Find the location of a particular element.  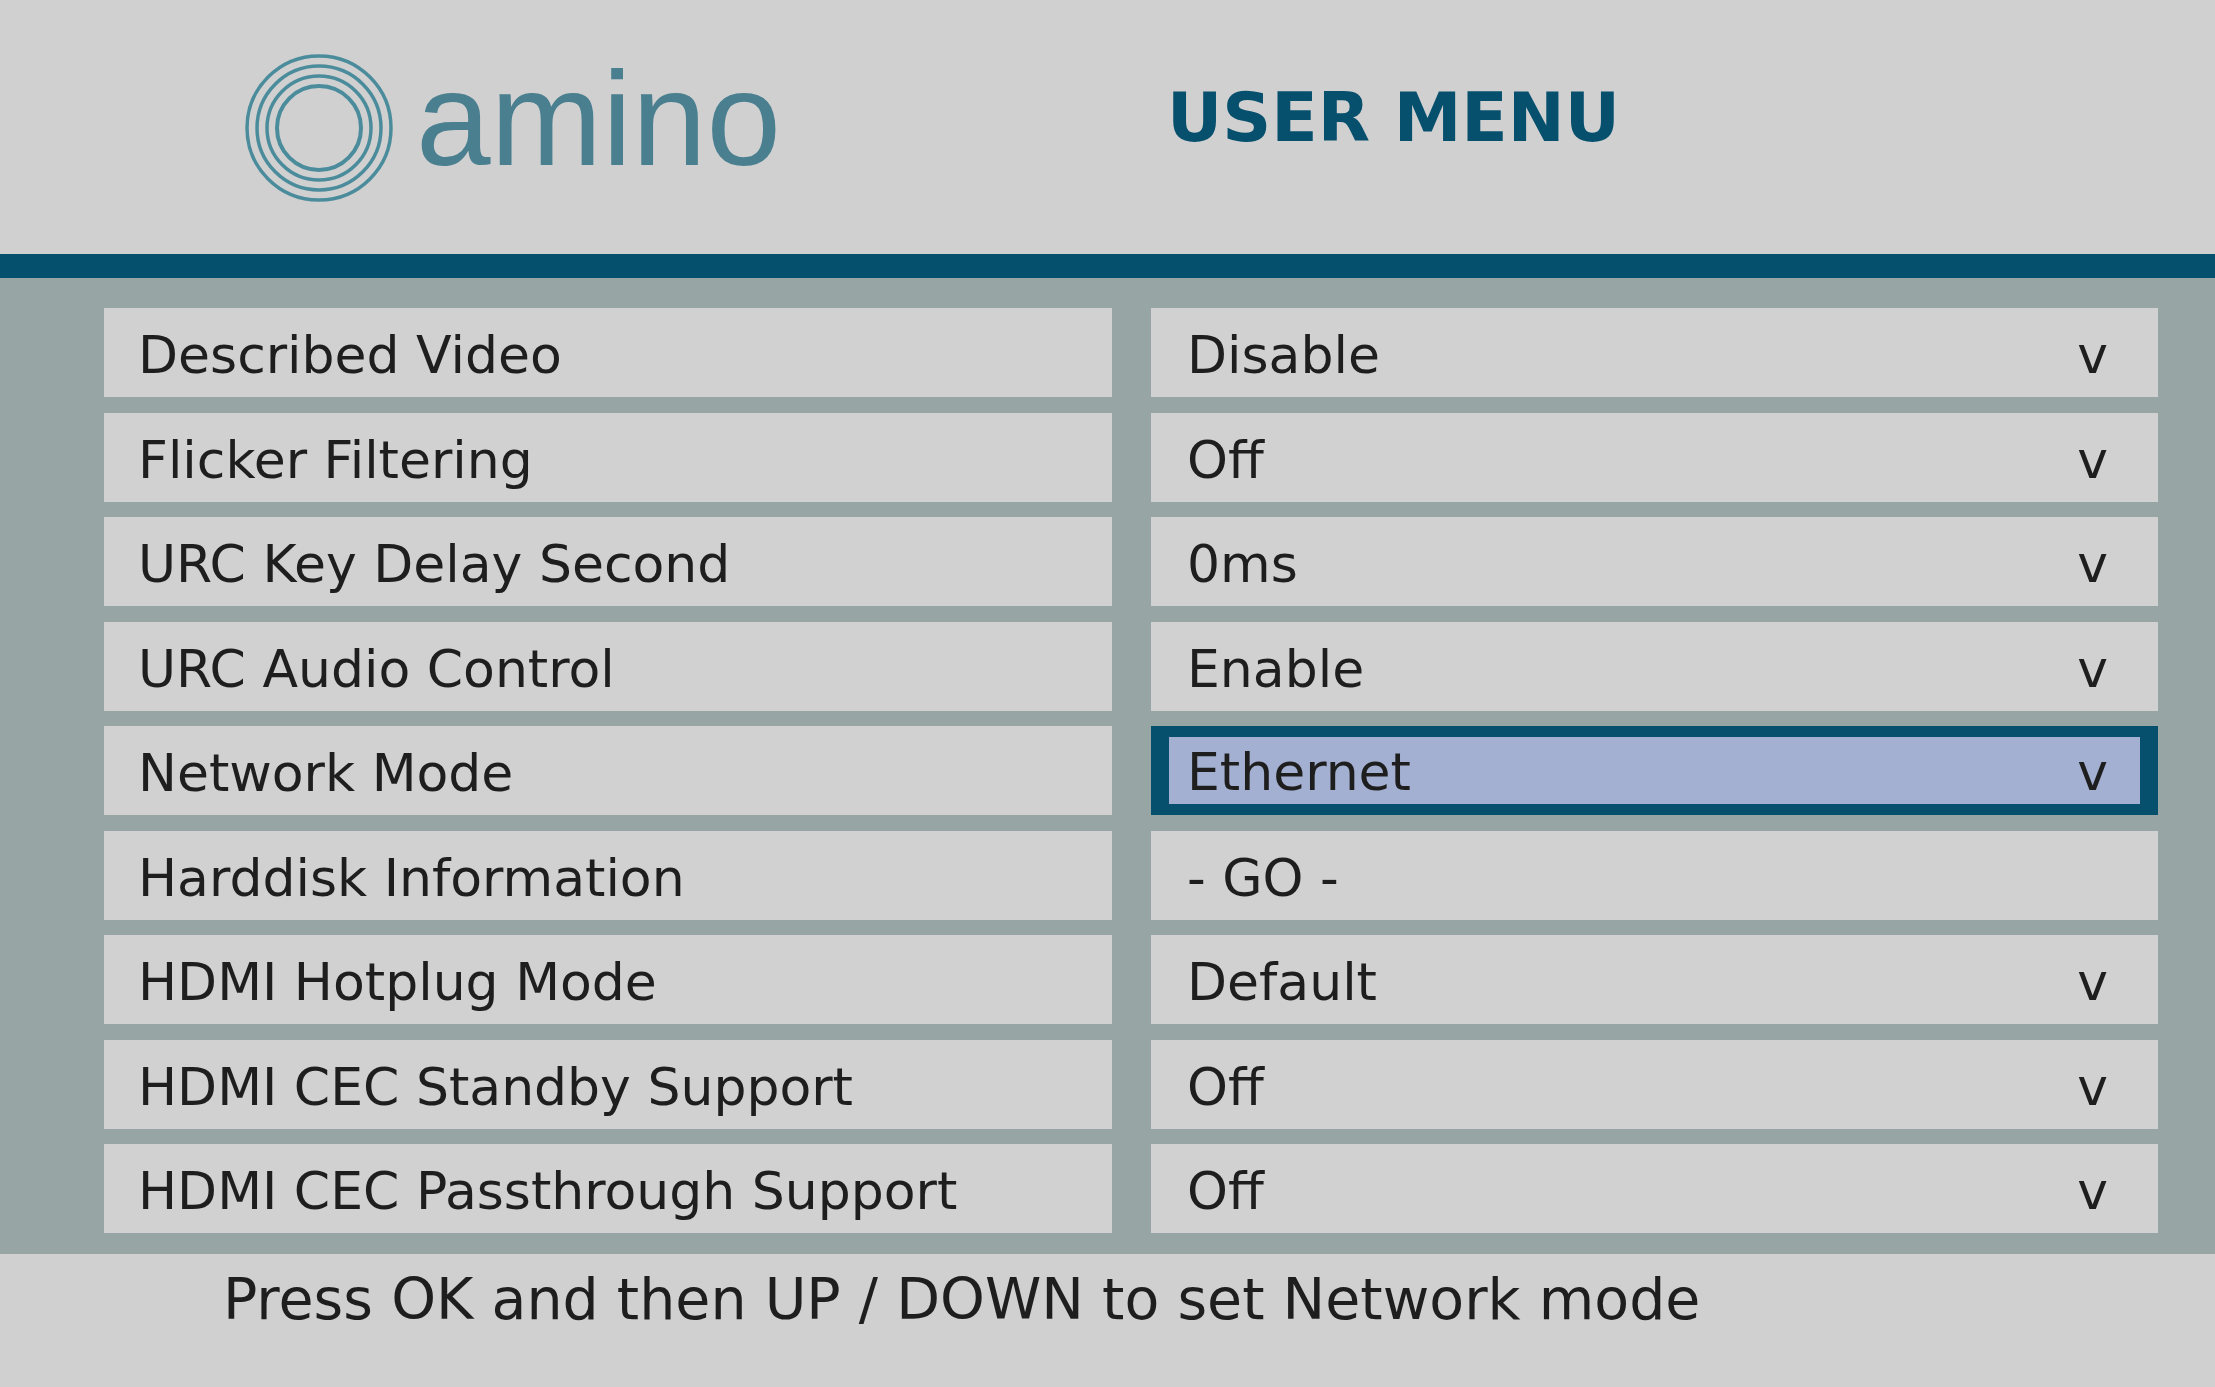

setting-label: Flicker Filtering is located at coordinates (608, 457).